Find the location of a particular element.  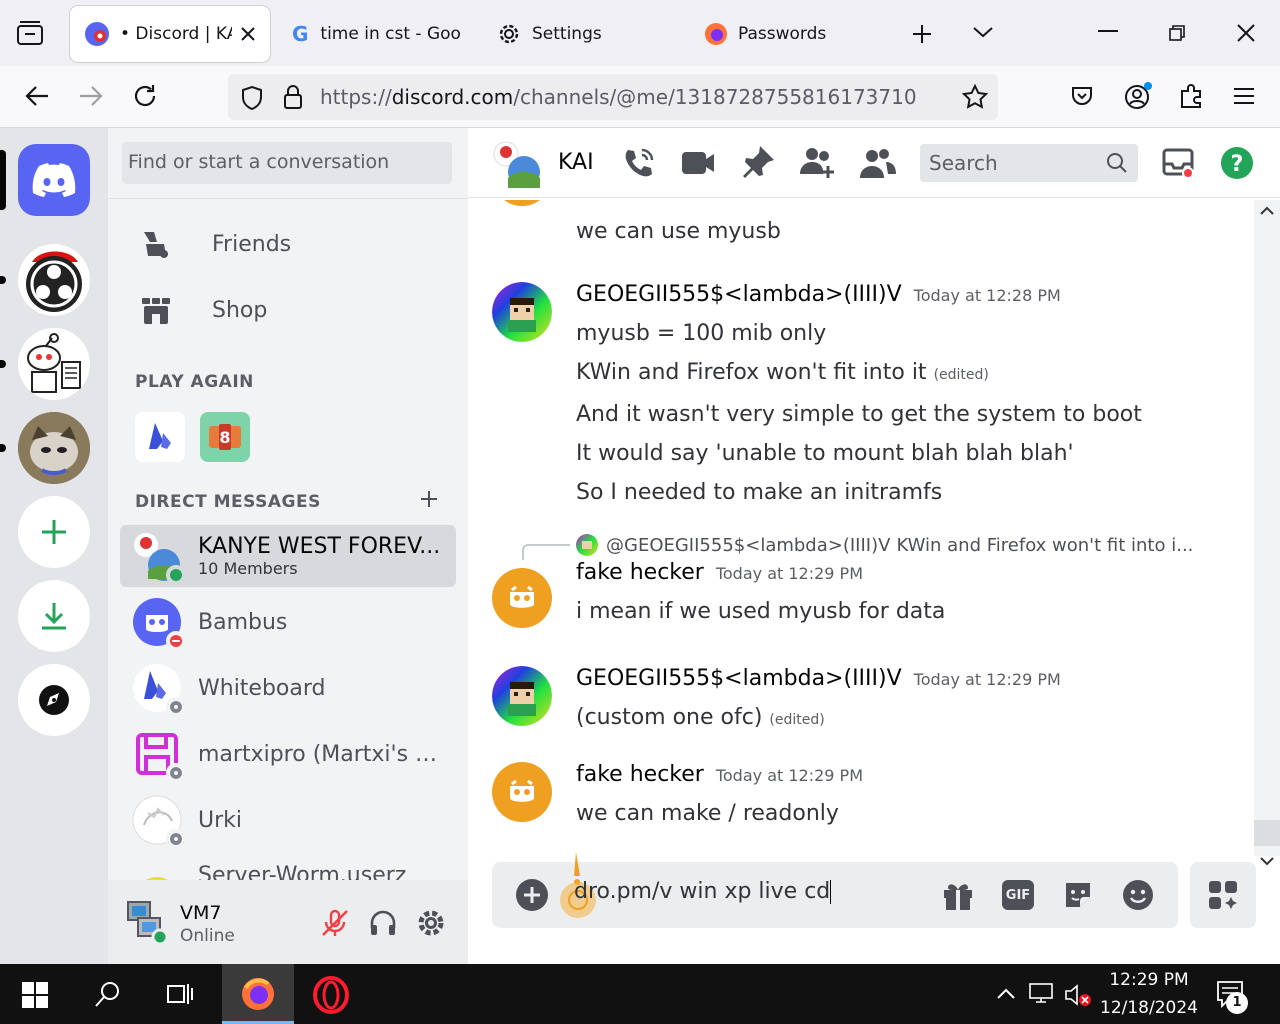

user-avatar is located at coordinates (146, 922).